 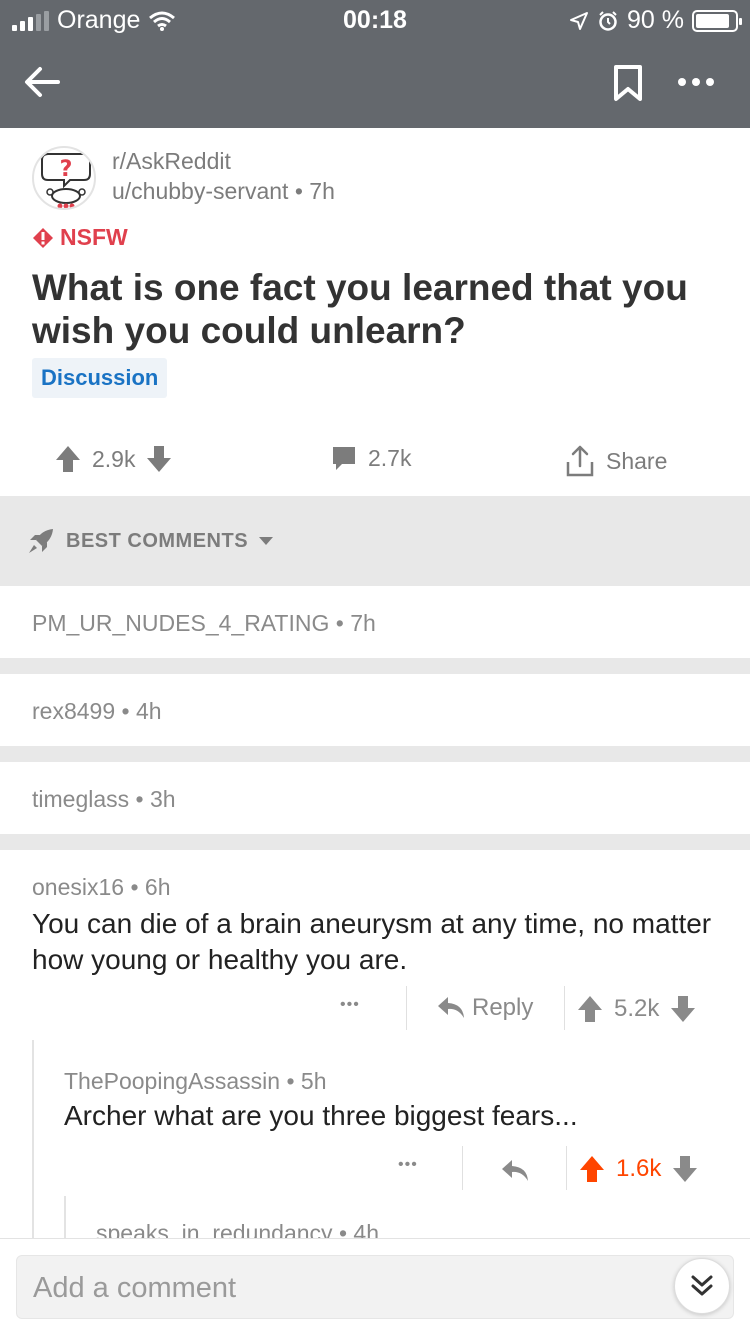 What do you see at coordinates (78, 887) in the screenshot?
I see `comment-author: onesix16` at bounding box center [78, 887].